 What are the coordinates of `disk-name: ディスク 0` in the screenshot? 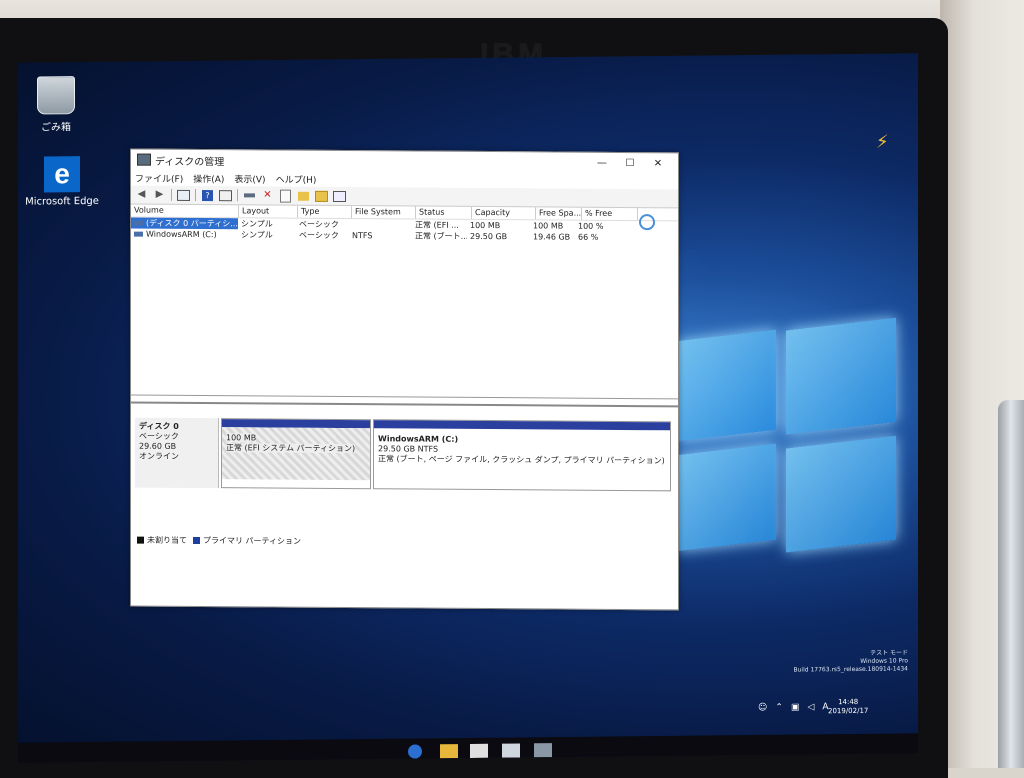 It's located at (159, 426).